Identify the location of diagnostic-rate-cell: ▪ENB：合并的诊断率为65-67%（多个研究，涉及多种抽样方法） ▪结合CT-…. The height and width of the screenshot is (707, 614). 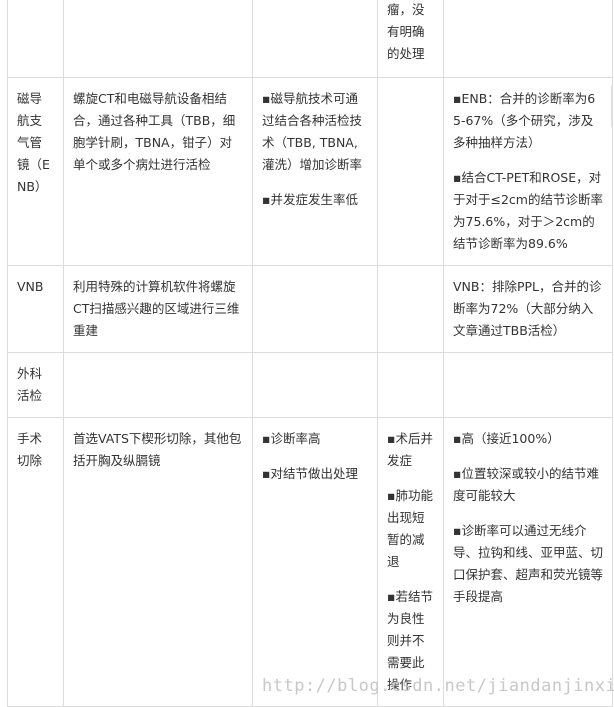
(528, 171).